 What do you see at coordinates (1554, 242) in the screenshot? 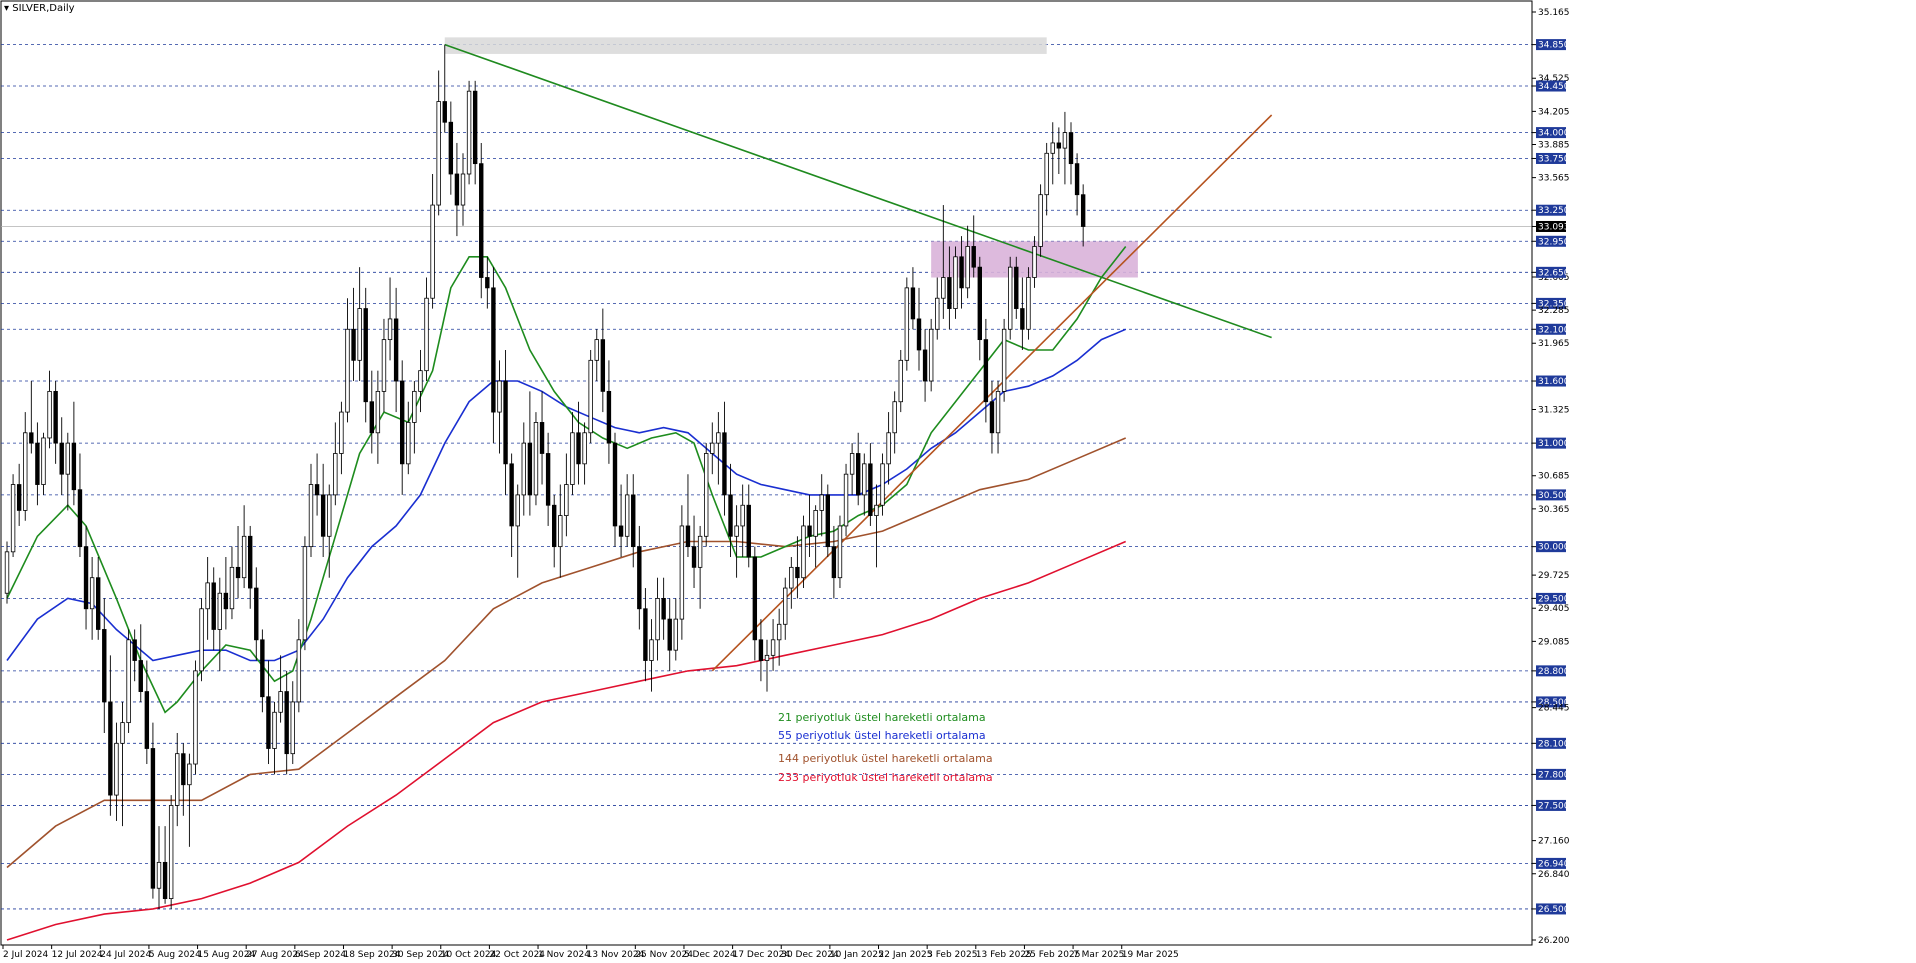
I see `y-tick-label: 32.950` at bounding box center [1554, 242].